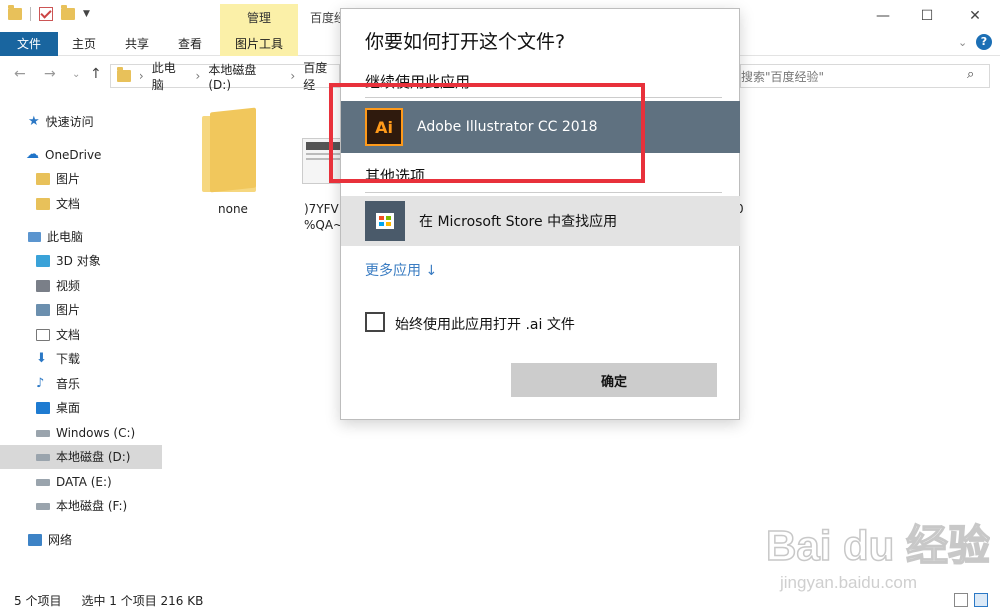  I want to click on expand-ribbon-icon: ⌄, so click(962, 42).